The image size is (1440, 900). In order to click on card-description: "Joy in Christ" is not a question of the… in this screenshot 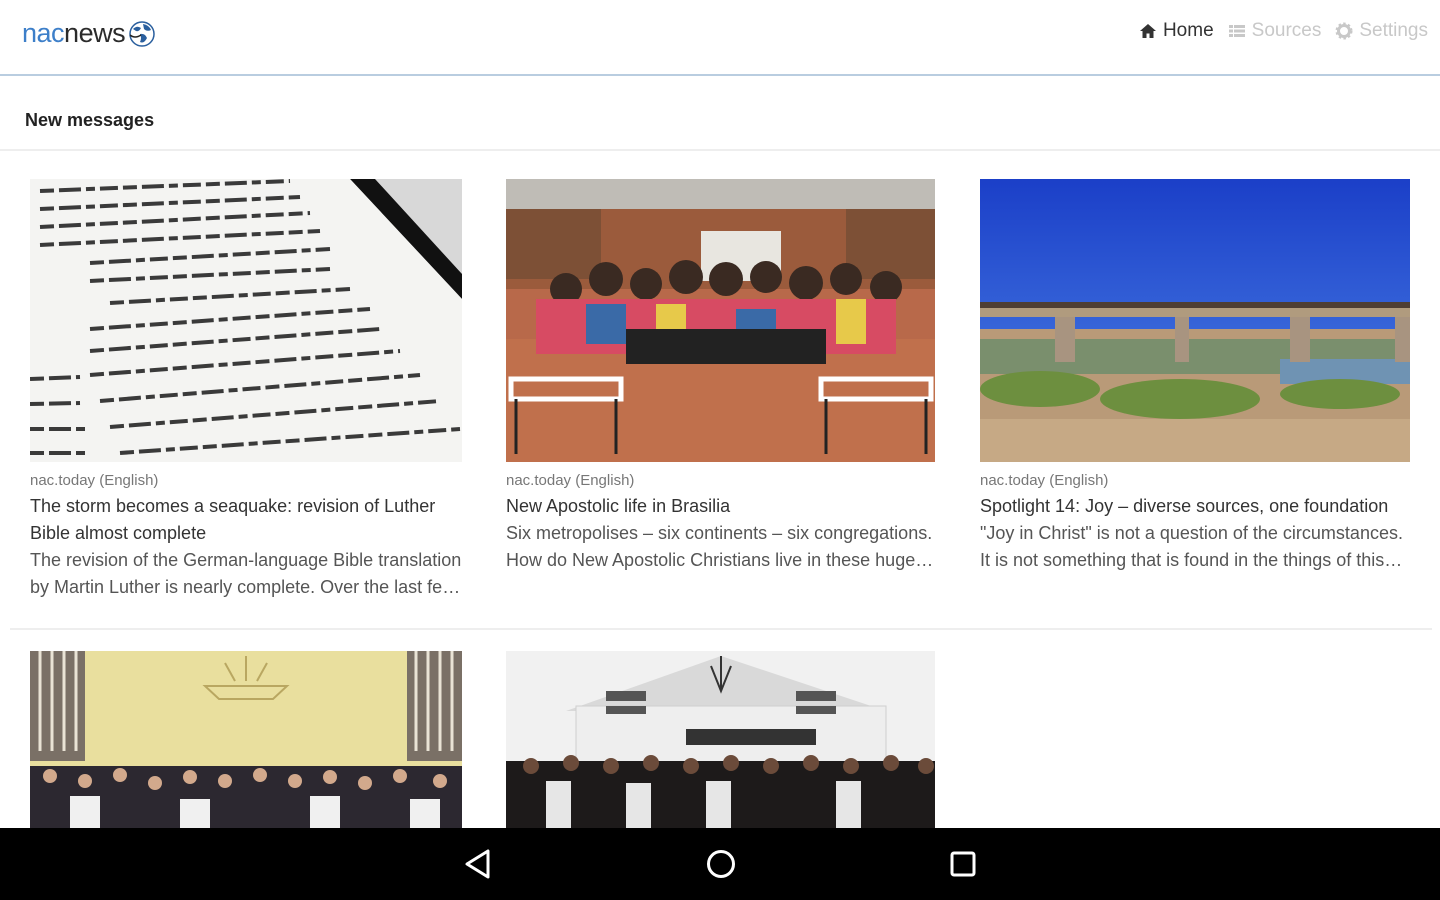, I will do `click(1191, 546)`.